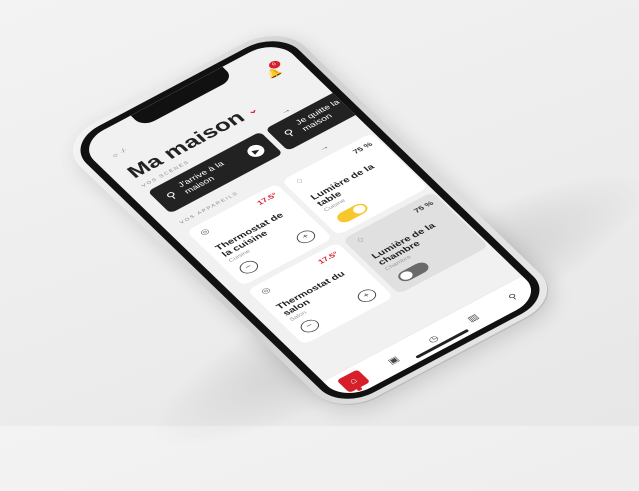  I want to click on device-name: Lumière de la chambre, so click(403, 244).